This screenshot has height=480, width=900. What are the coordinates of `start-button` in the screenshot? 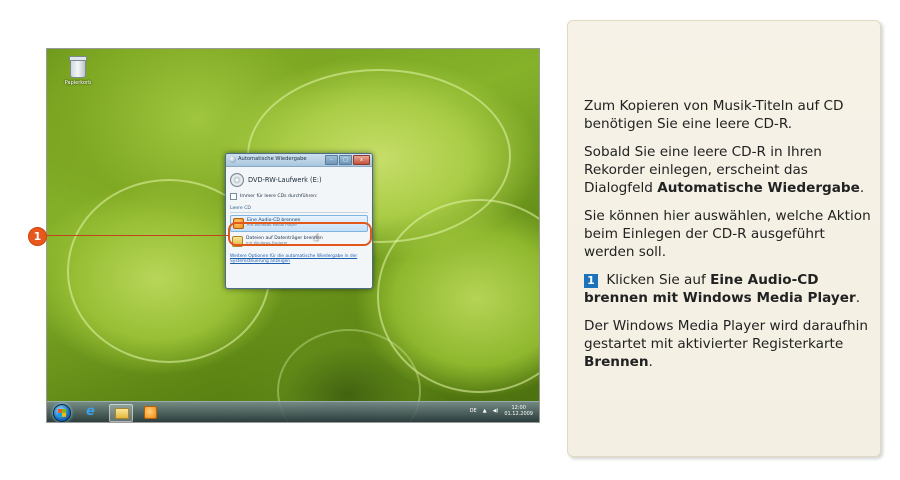 It's located at (62, 413).